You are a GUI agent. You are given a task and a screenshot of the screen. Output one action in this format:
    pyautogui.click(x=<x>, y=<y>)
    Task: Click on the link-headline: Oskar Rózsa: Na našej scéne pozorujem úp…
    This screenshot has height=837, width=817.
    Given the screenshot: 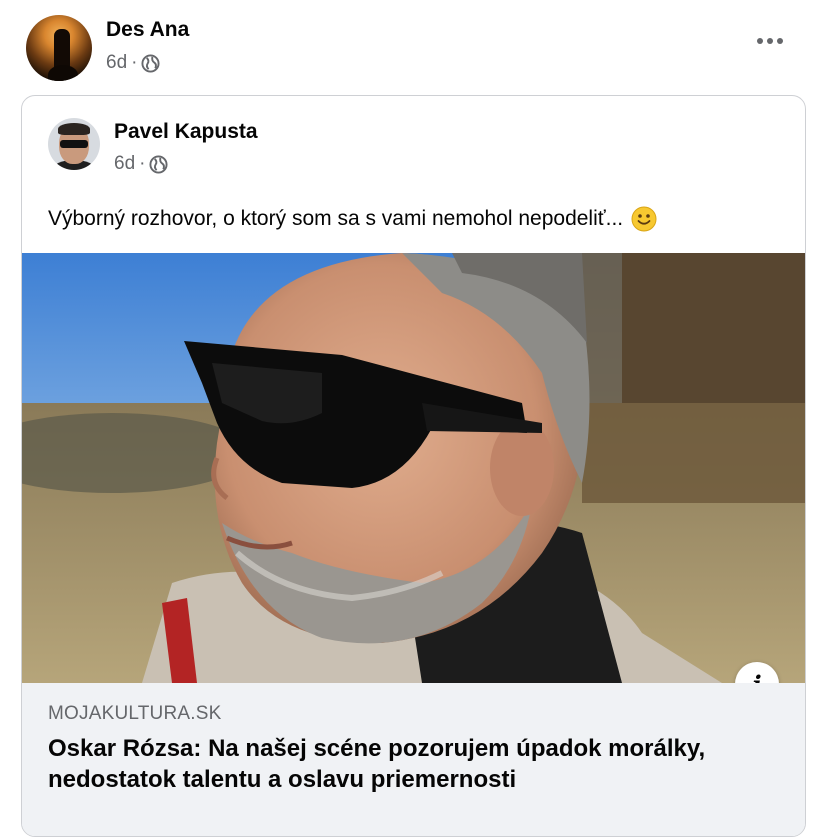 What is the action you would take?
    pyautogui.click(x=398, y=764)
    